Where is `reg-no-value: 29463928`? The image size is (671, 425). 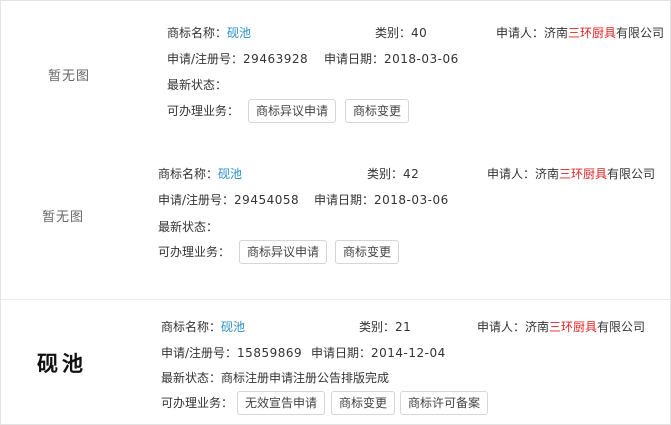 reg-no-value: 29463928 is located at coordinates (276, 59).